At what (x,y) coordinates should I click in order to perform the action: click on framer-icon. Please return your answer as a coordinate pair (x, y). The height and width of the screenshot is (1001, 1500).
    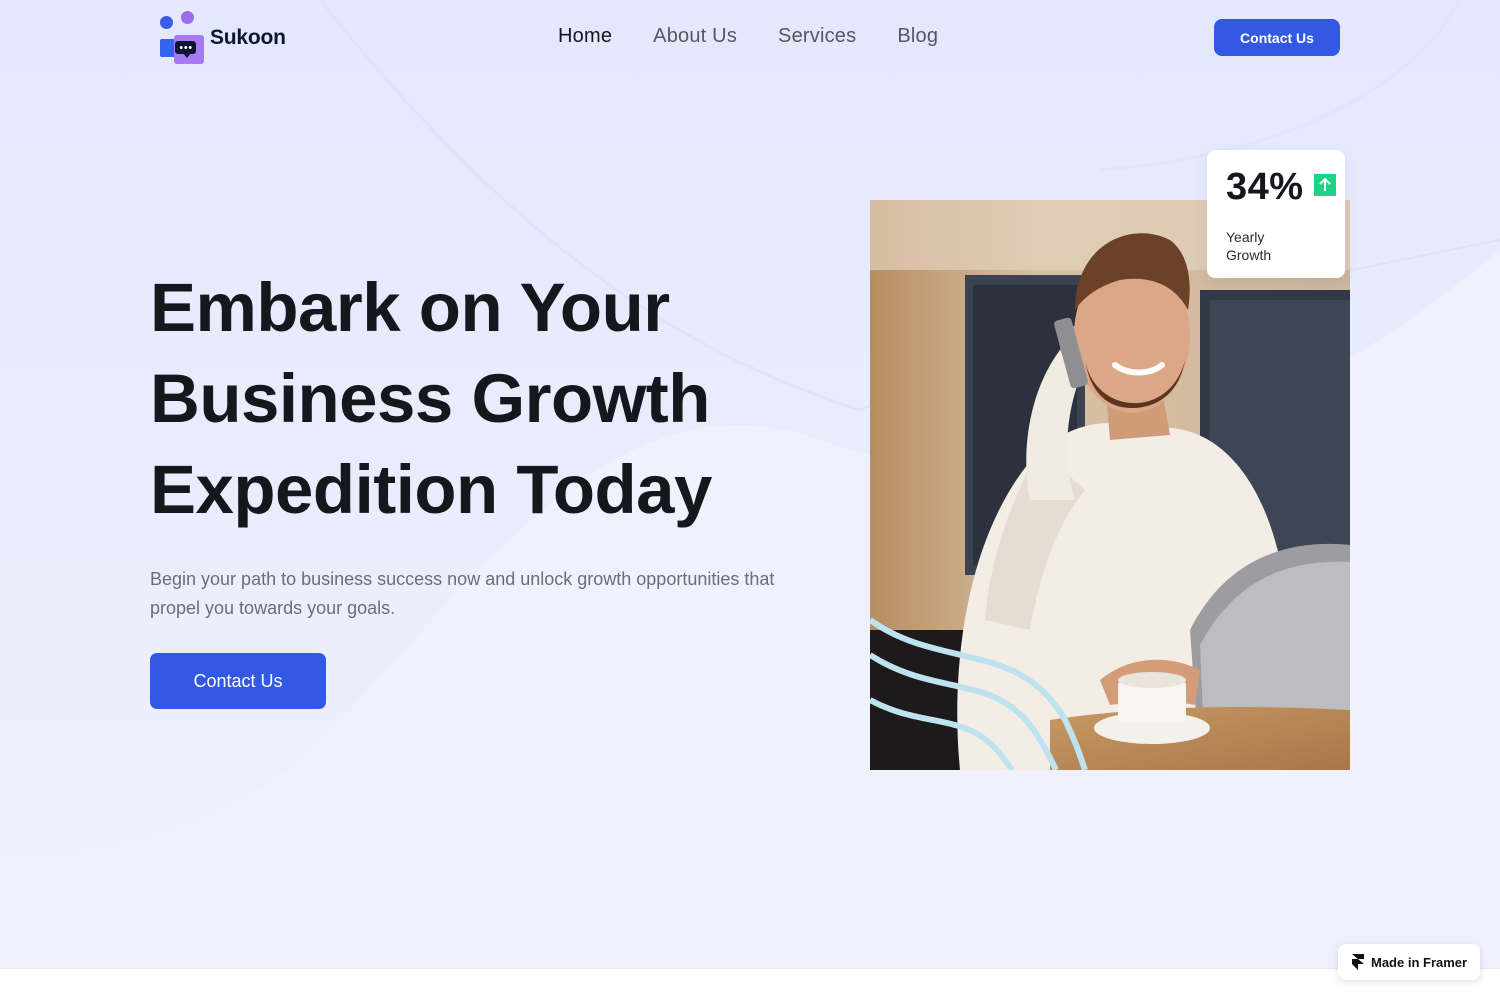
    Looking at the image, I should click on (1358, 962).